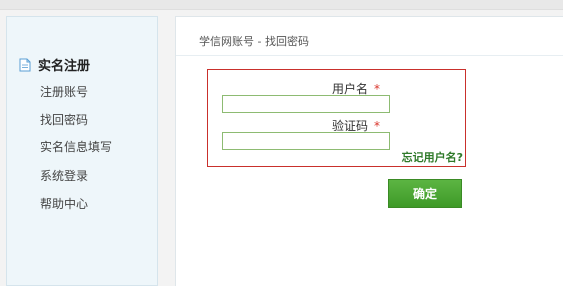 The height and width of the screenshot is (286, 563). What do you see at coordinates (369, 55) in the screenshot?
I see `divider` at bounding box center [369, 55].